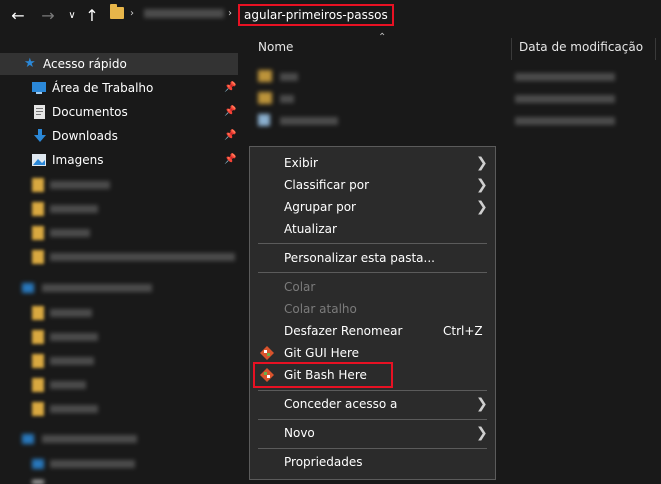 The image size is (661, 484). I want to click on sidebar-item-label: Downloads, so click(85, 136).